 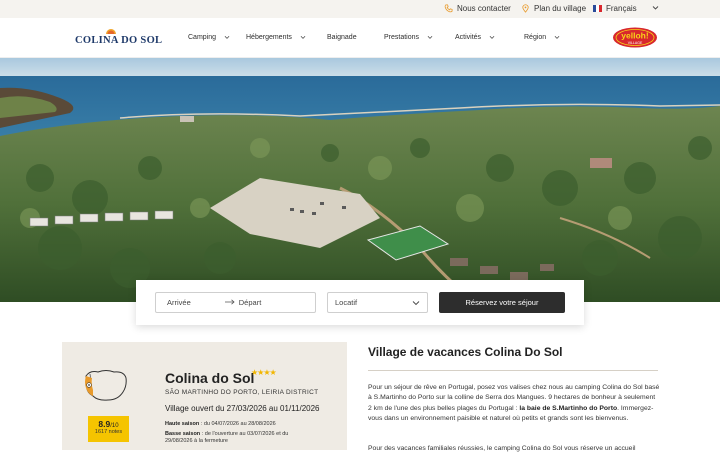 I want to click on nav-hebergements: Hébergements, so click(x=276, y=37).